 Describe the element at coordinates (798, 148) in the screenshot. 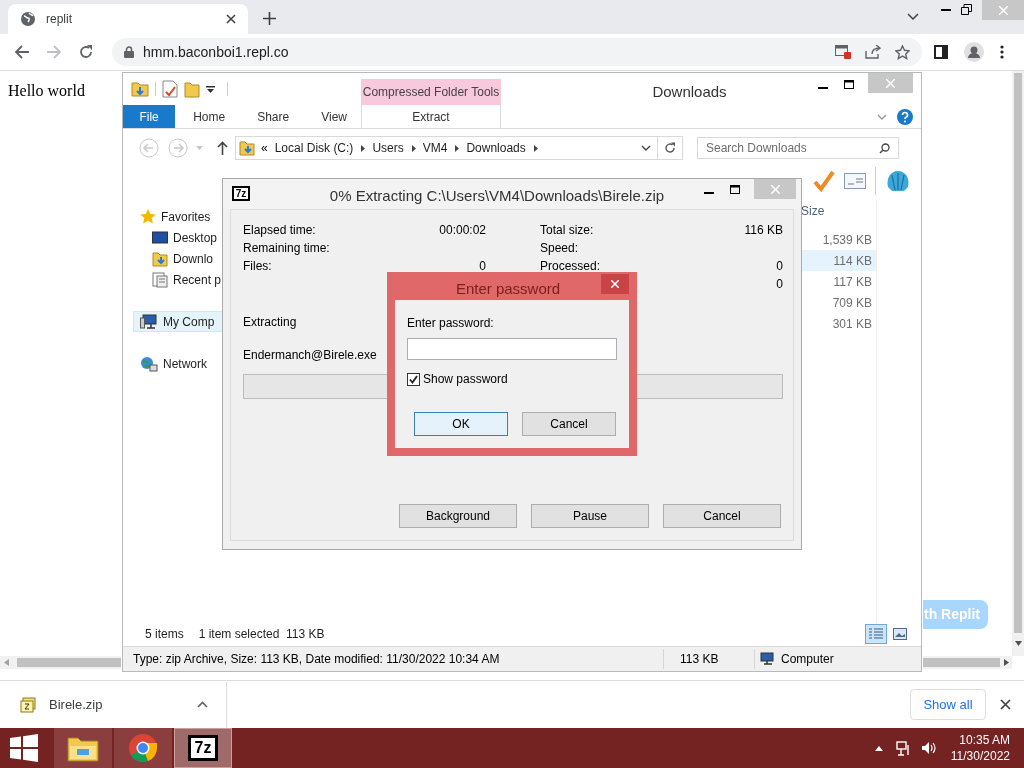

I see `search-field: Search Downloads` at that location.